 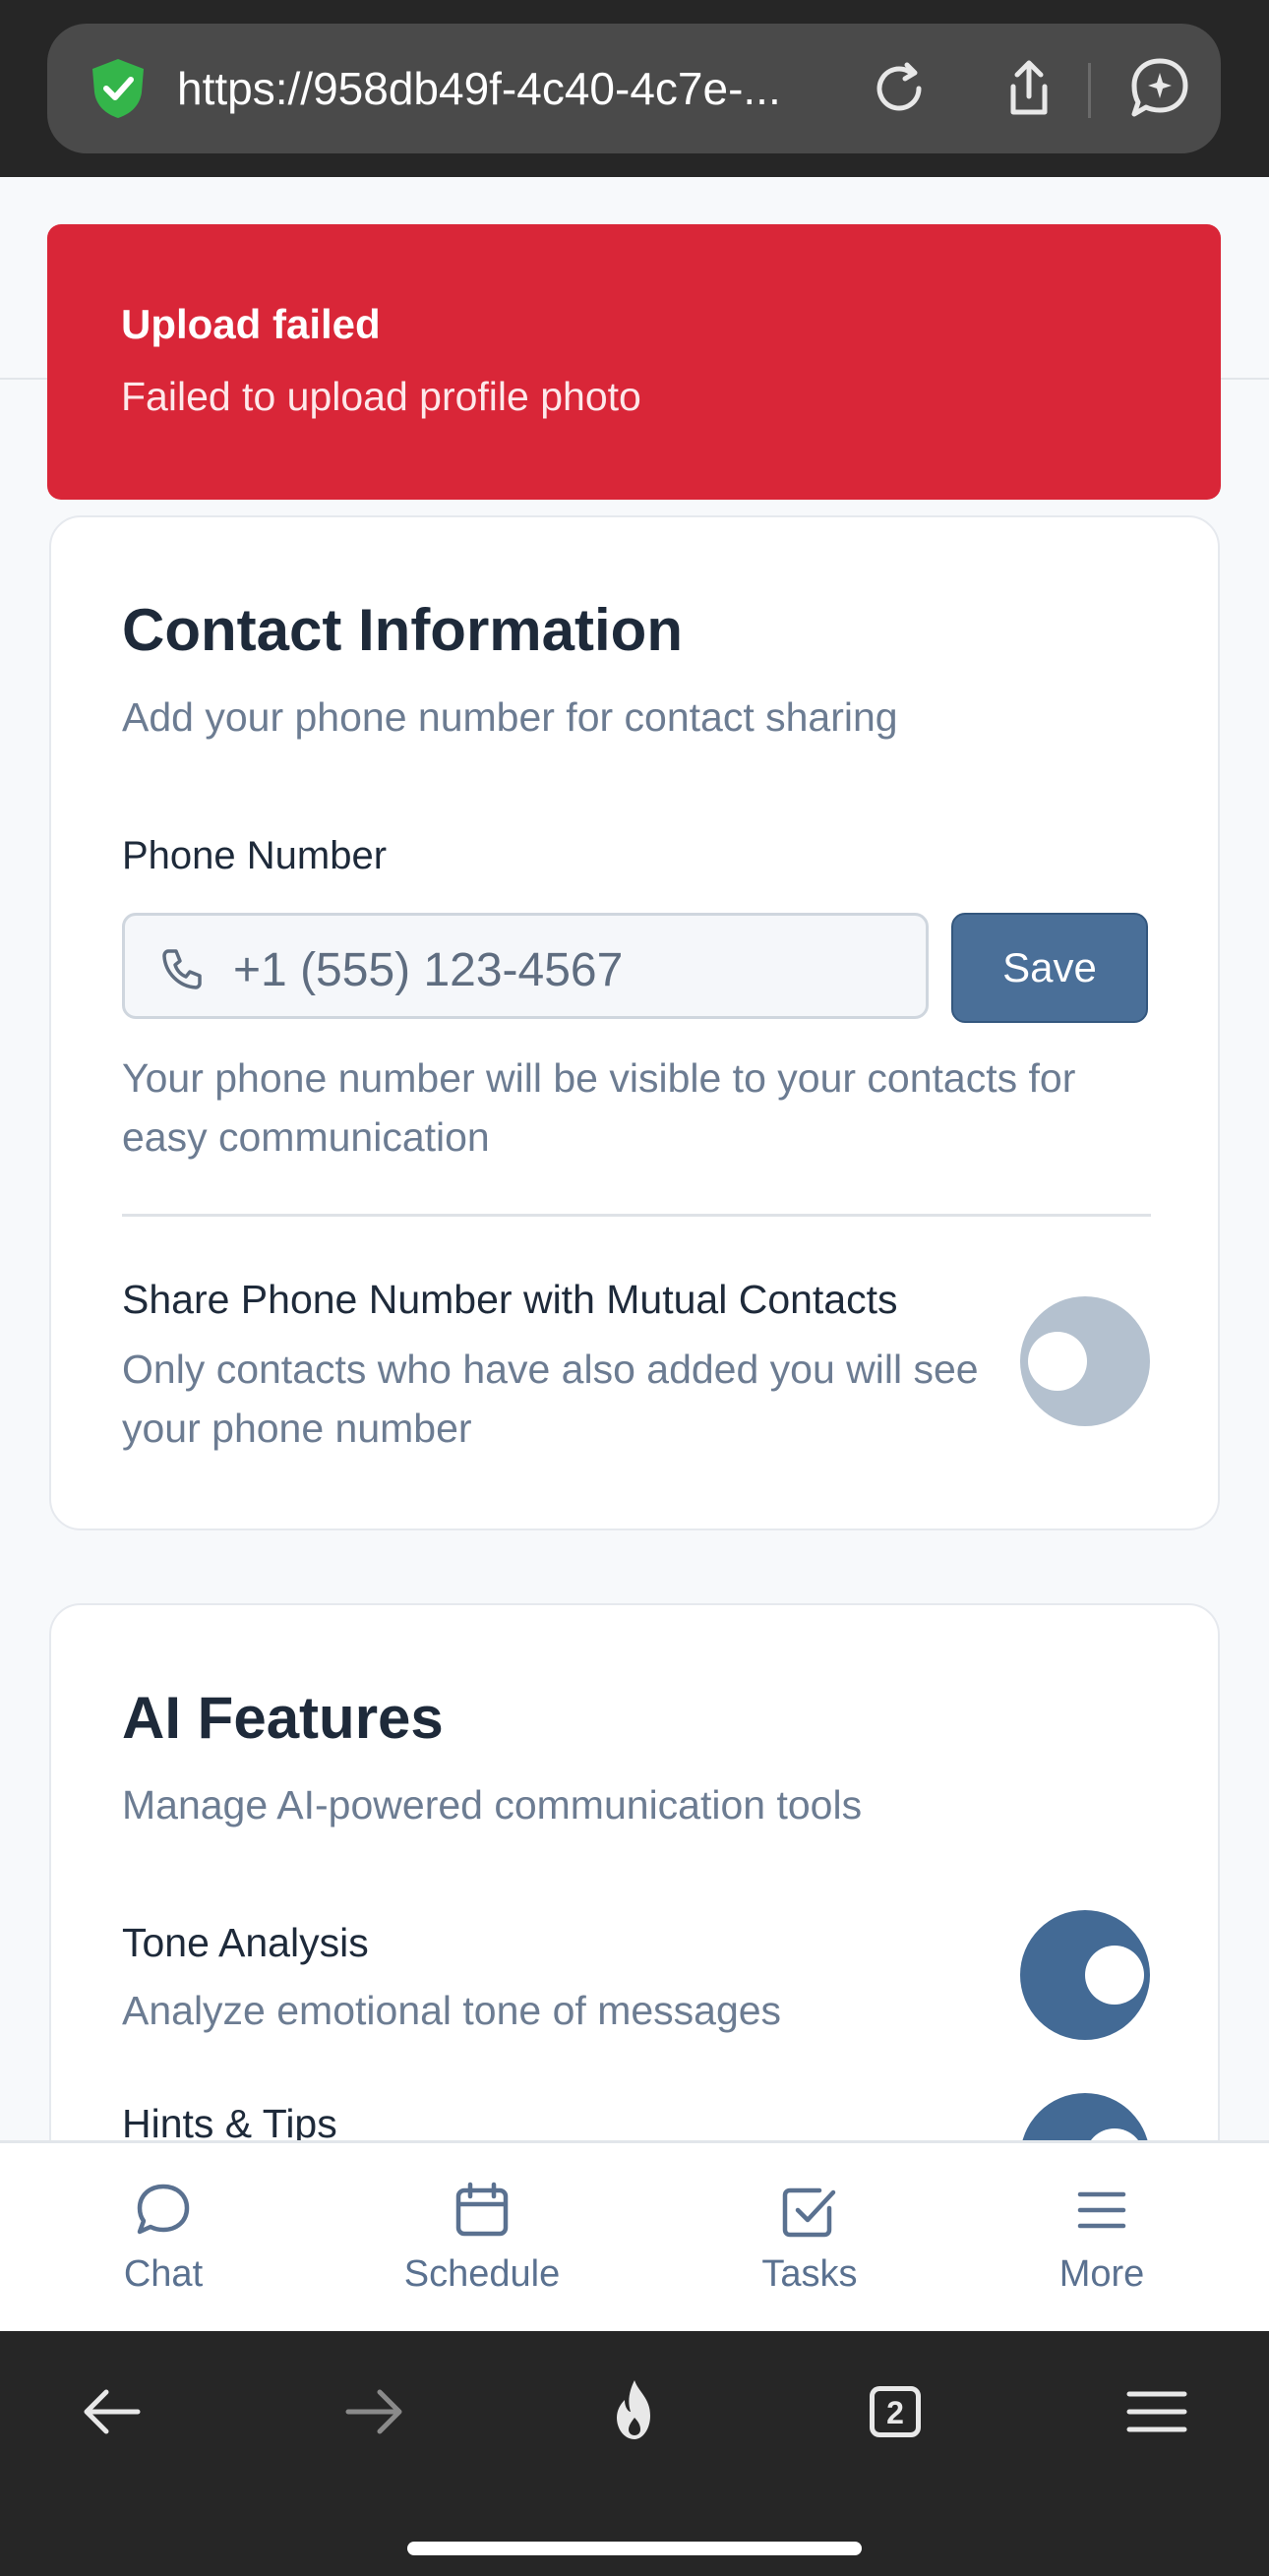 I want to click on card-divider, so click(x=636, y=1216).